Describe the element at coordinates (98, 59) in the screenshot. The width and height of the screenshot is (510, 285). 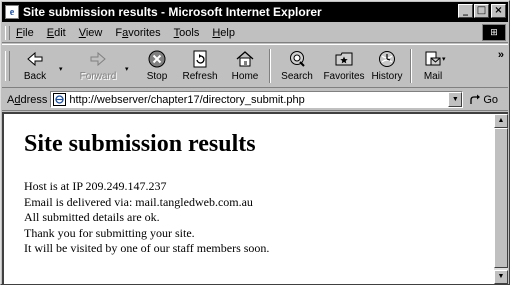
I see `forward-arrow-icon` at that location.